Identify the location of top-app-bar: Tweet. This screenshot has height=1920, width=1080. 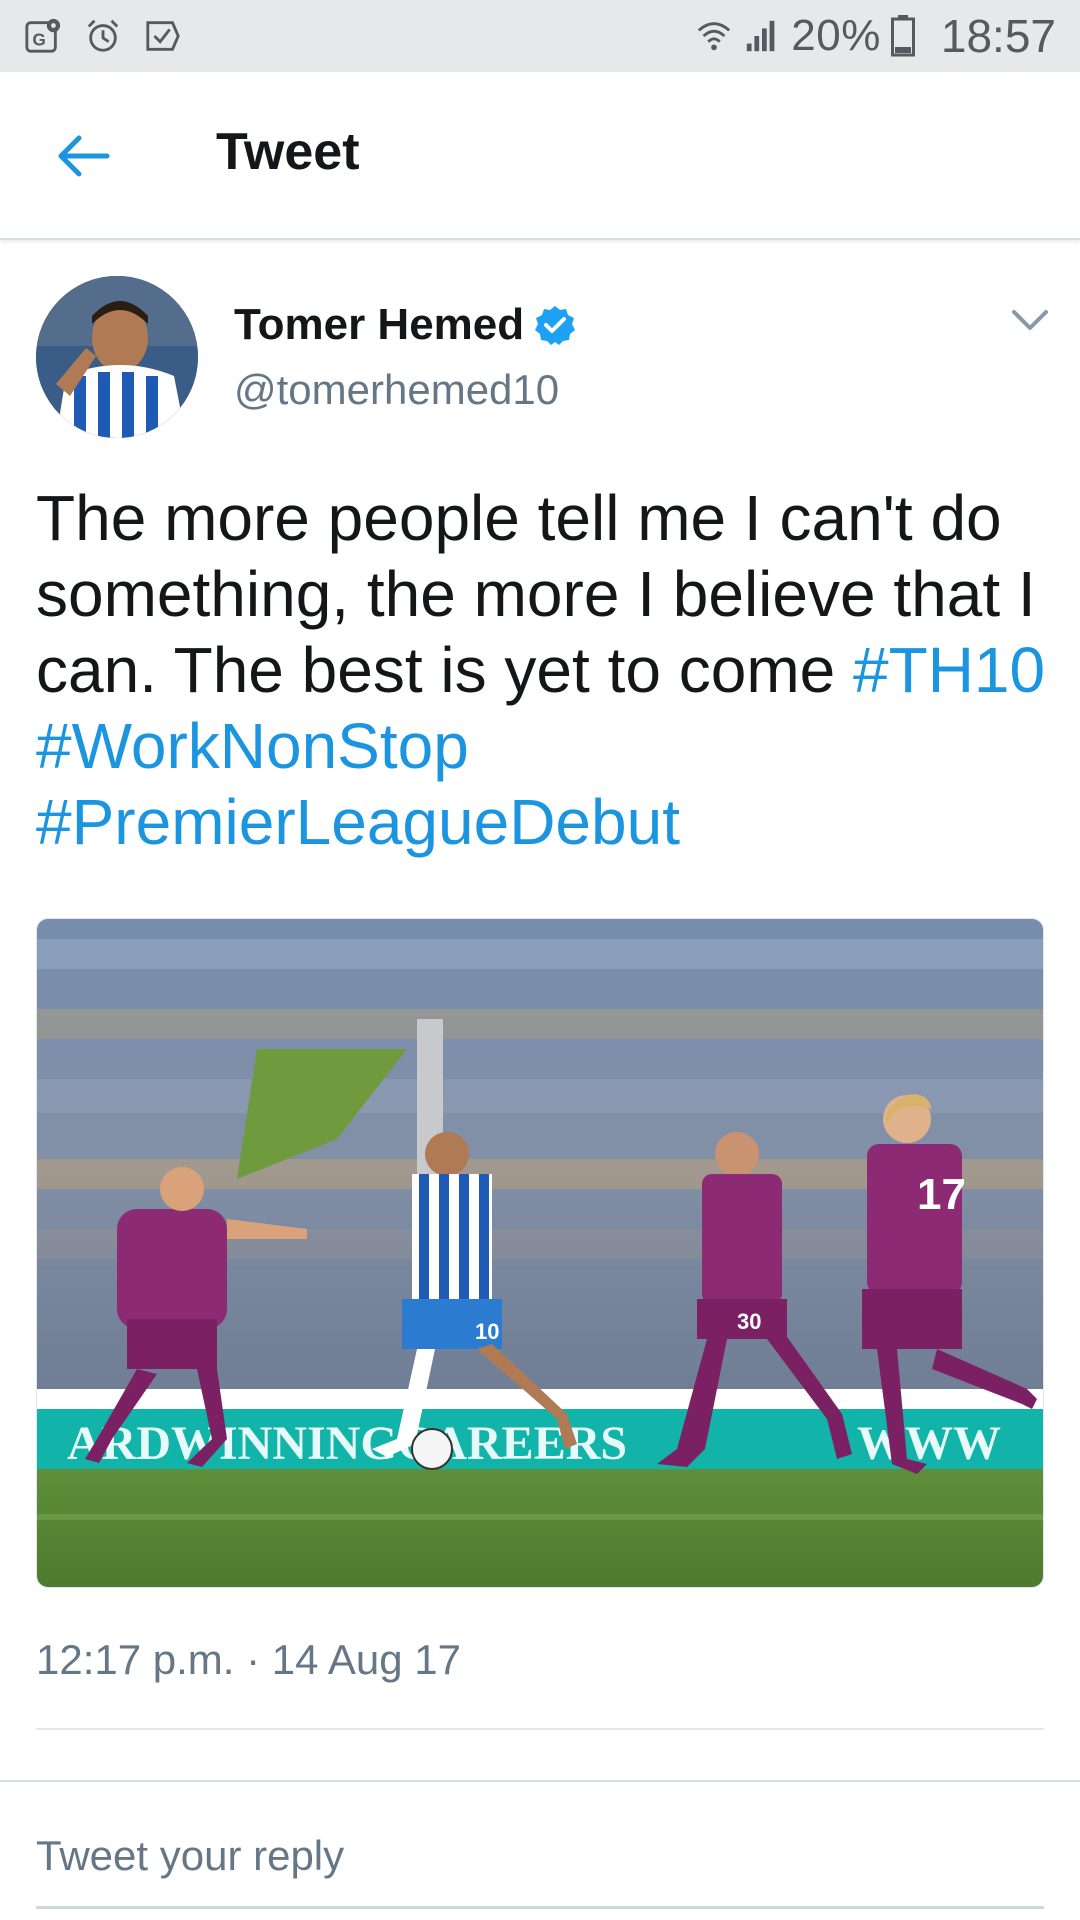
(540, 156).